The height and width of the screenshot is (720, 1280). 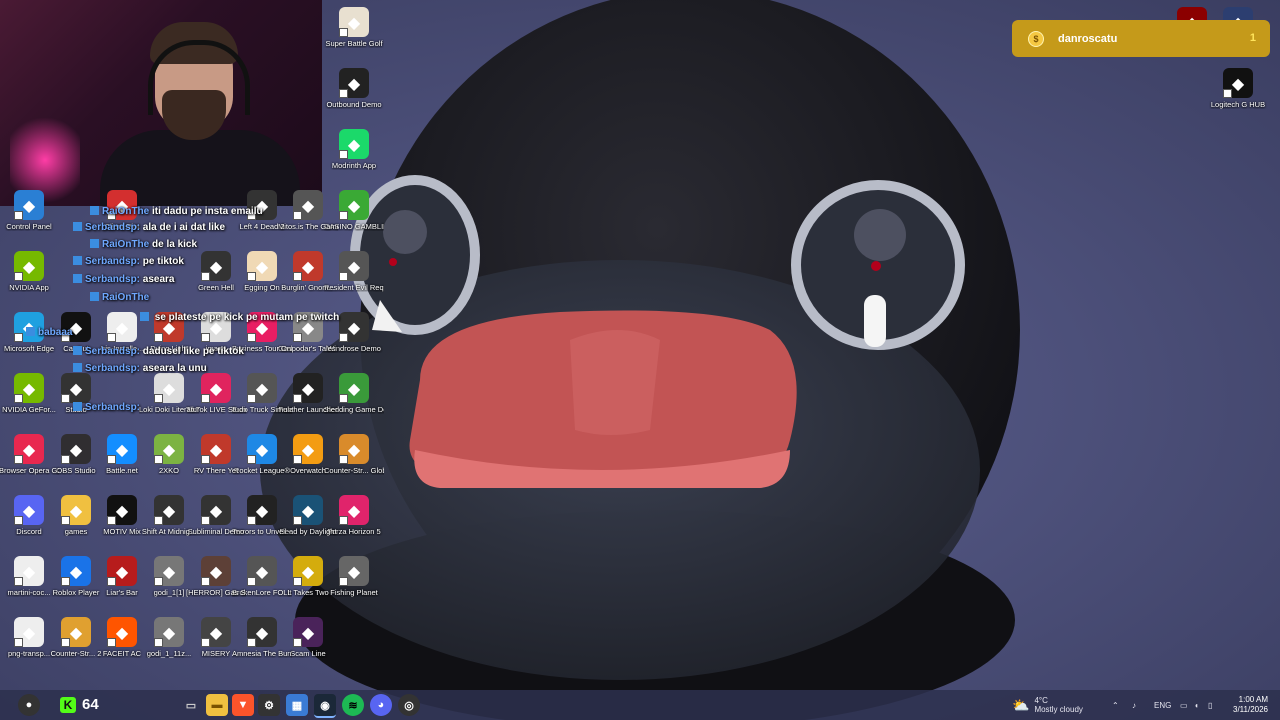 What do you see at coordinates (207, 211) in the screenshot?
I see `chat-text: iti dadu pe insta emailu` at bounding box center [207, 211].